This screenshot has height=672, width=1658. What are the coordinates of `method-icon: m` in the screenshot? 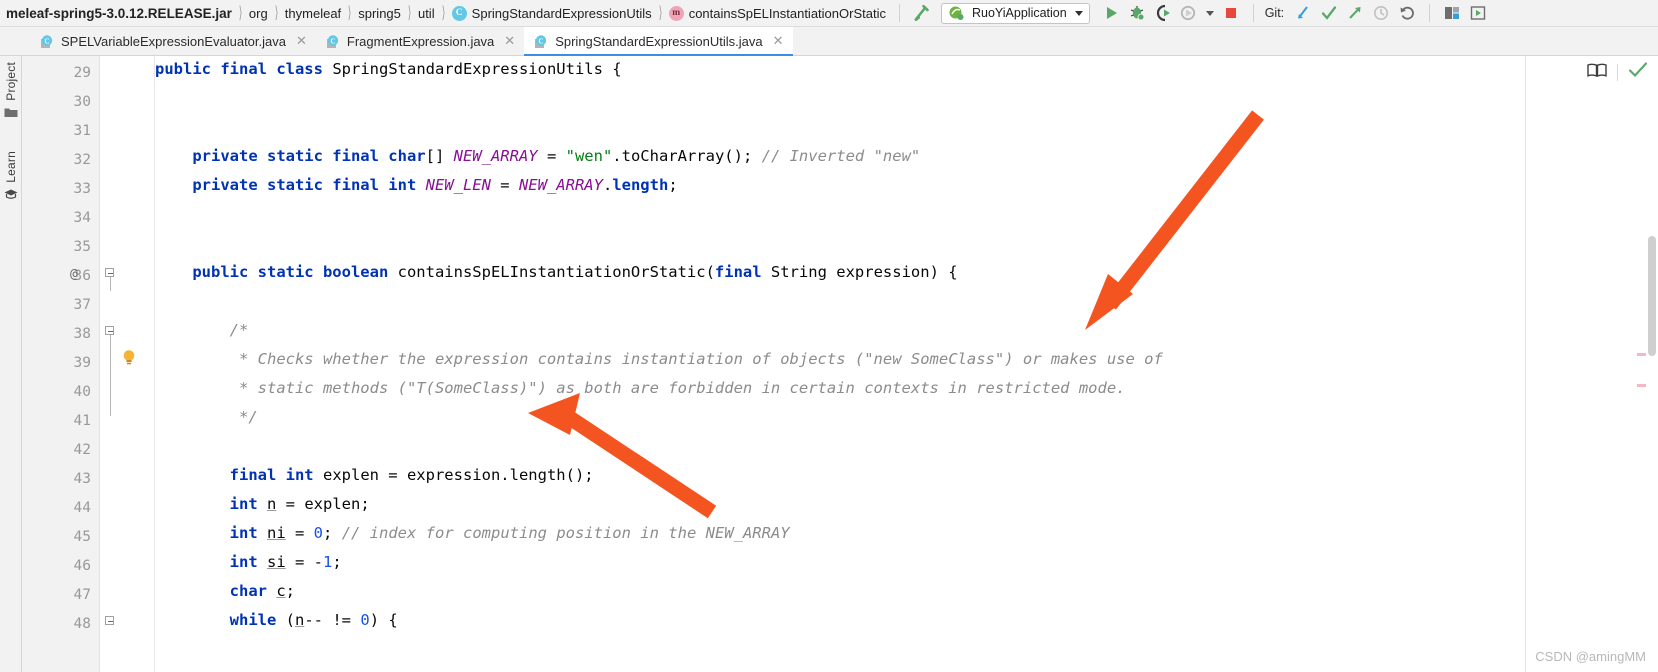 It's located at (676, 13).